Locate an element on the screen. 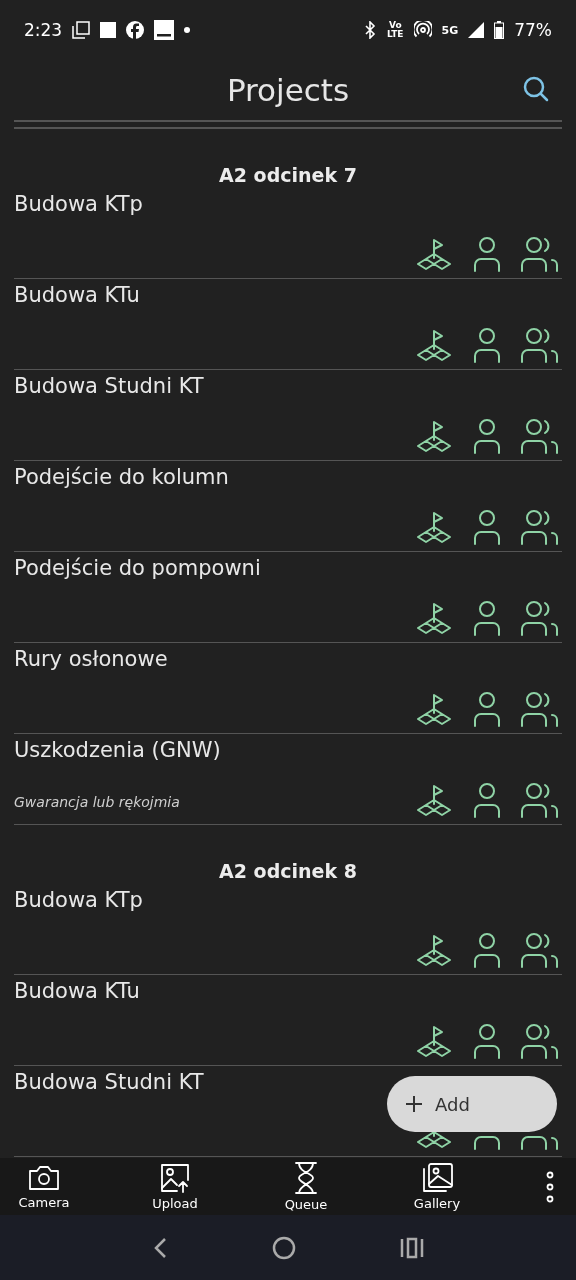  back-button is located at coordinates (160, 1247).